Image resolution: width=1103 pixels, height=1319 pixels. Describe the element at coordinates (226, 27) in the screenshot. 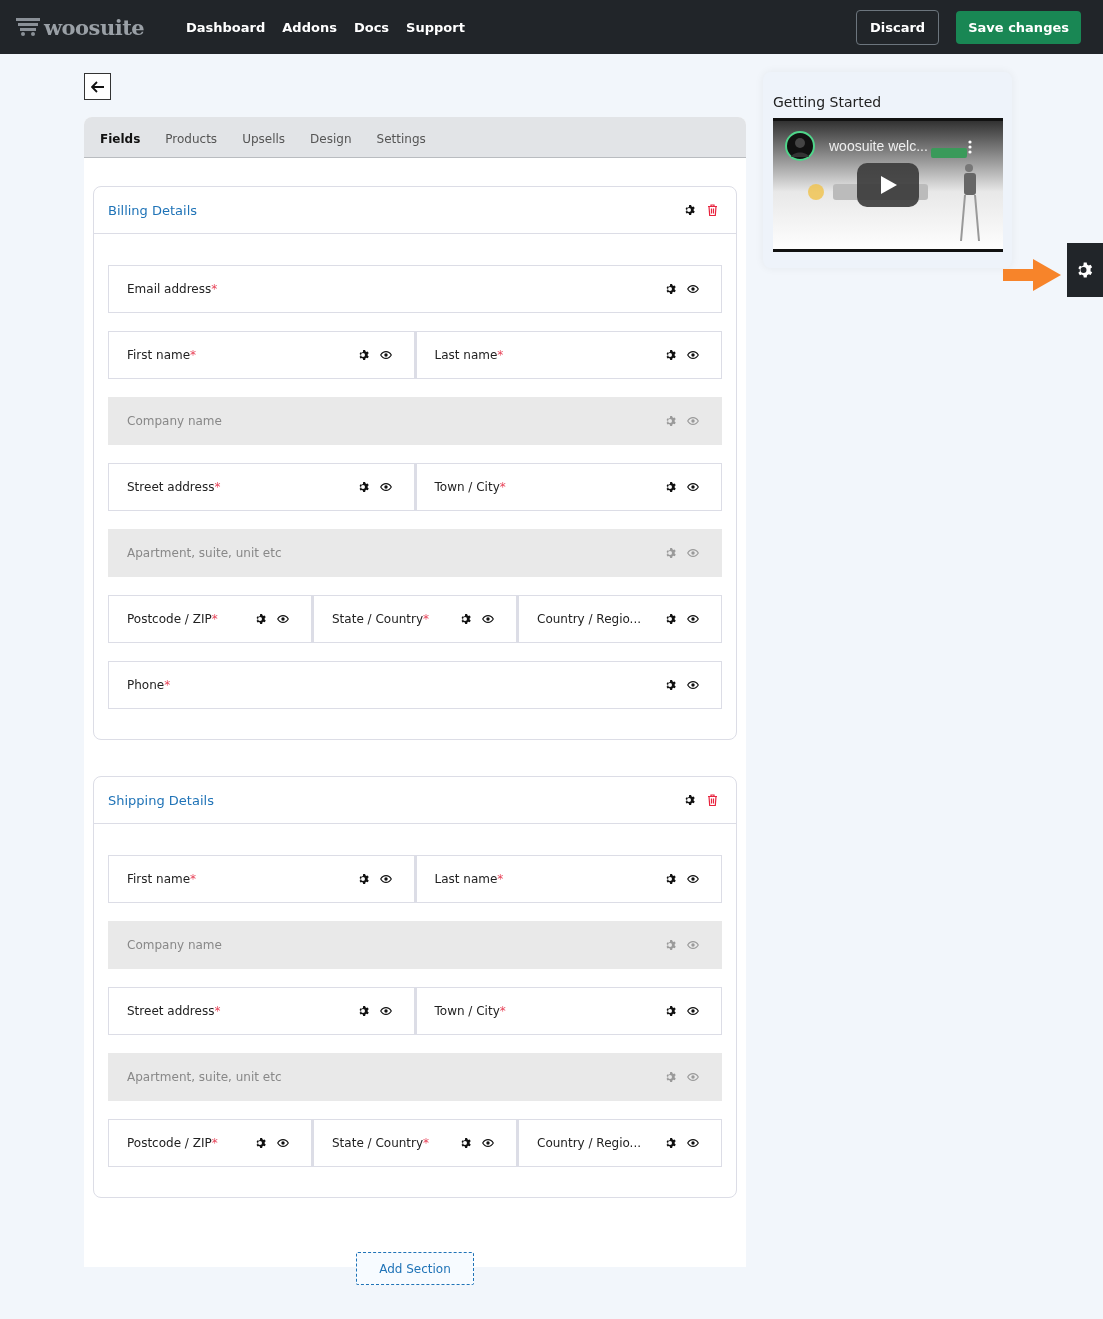

I see `nav-link: Dashboard` at that location.